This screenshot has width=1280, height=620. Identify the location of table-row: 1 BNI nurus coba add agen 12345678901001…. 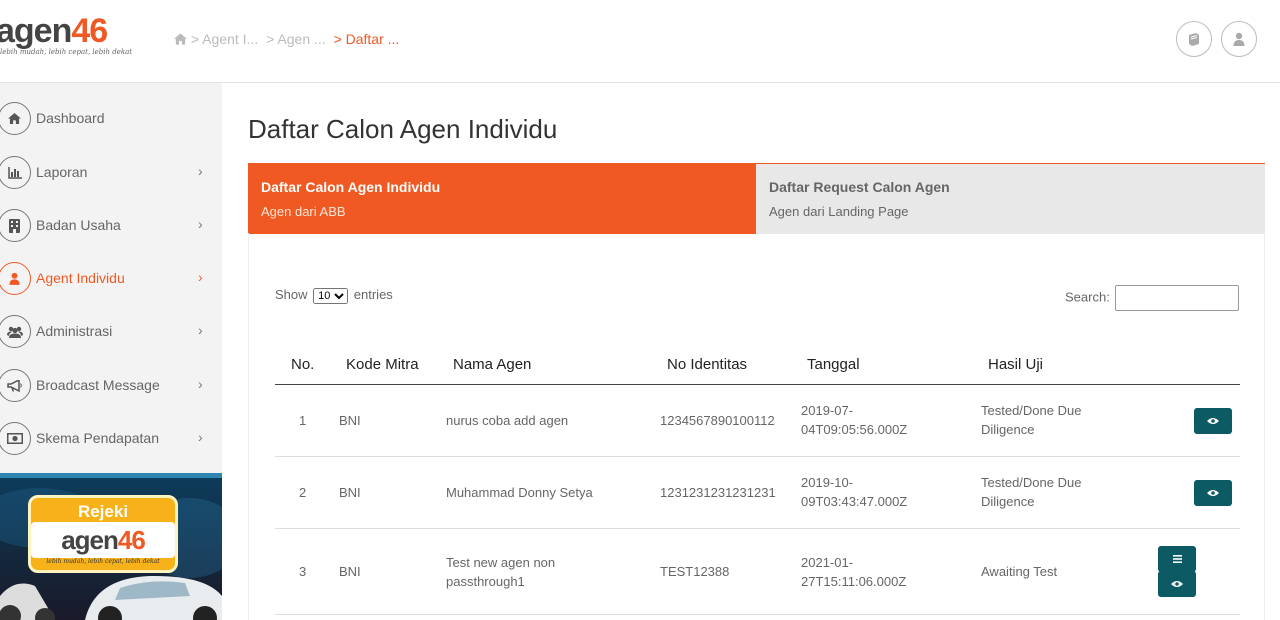
(757, 421).